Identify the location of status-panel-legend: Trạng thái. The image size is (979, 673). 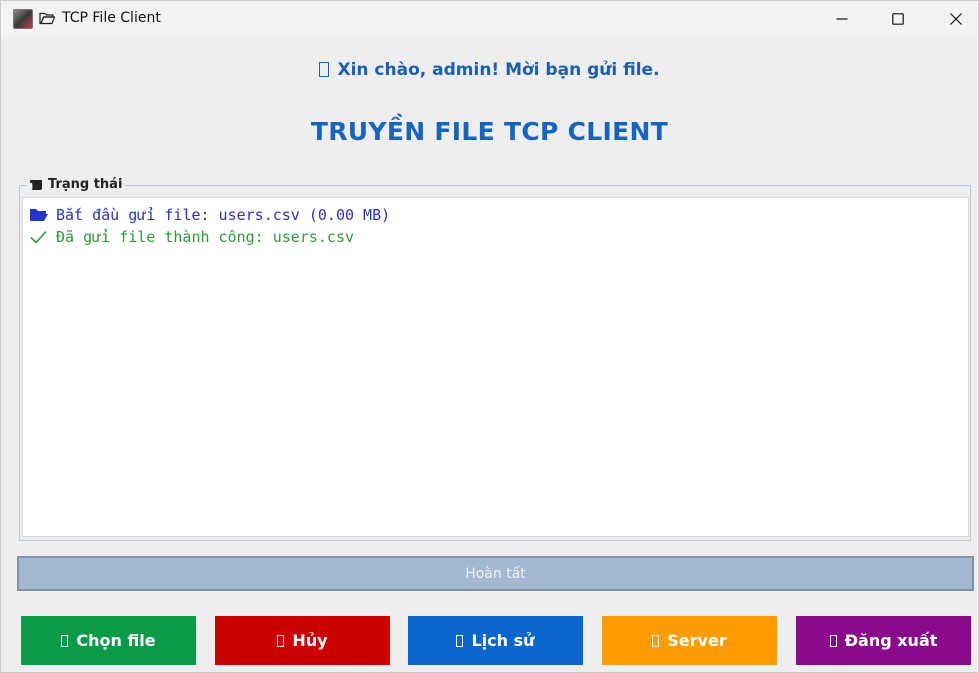
(76, 184).